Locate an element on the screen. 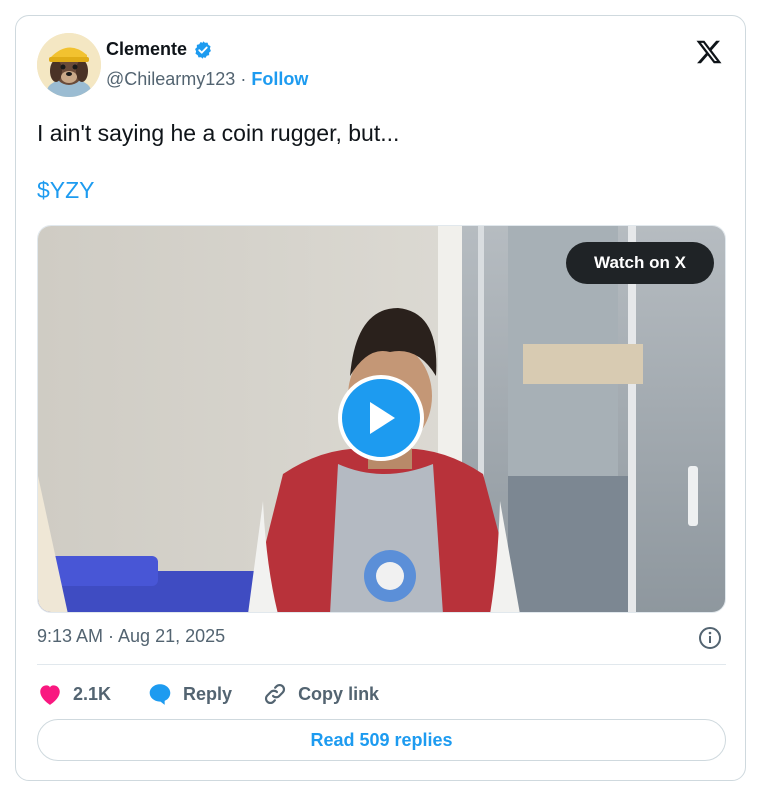 The image size is (764, 800). play-icon is located at coordinates (382, 418).